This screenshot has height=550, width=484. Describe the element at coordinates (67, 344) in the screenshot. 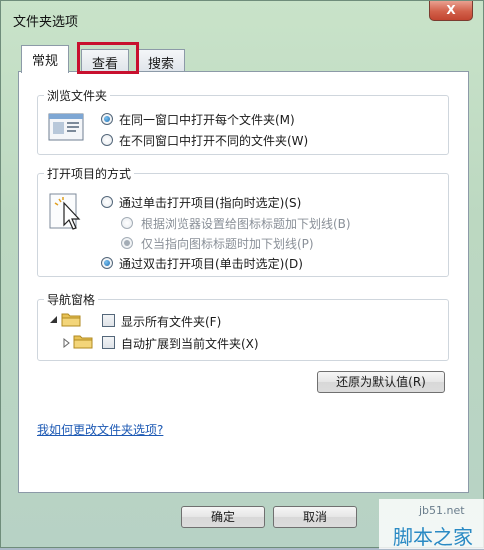

I see `collapse-triangle-icon` at that location.